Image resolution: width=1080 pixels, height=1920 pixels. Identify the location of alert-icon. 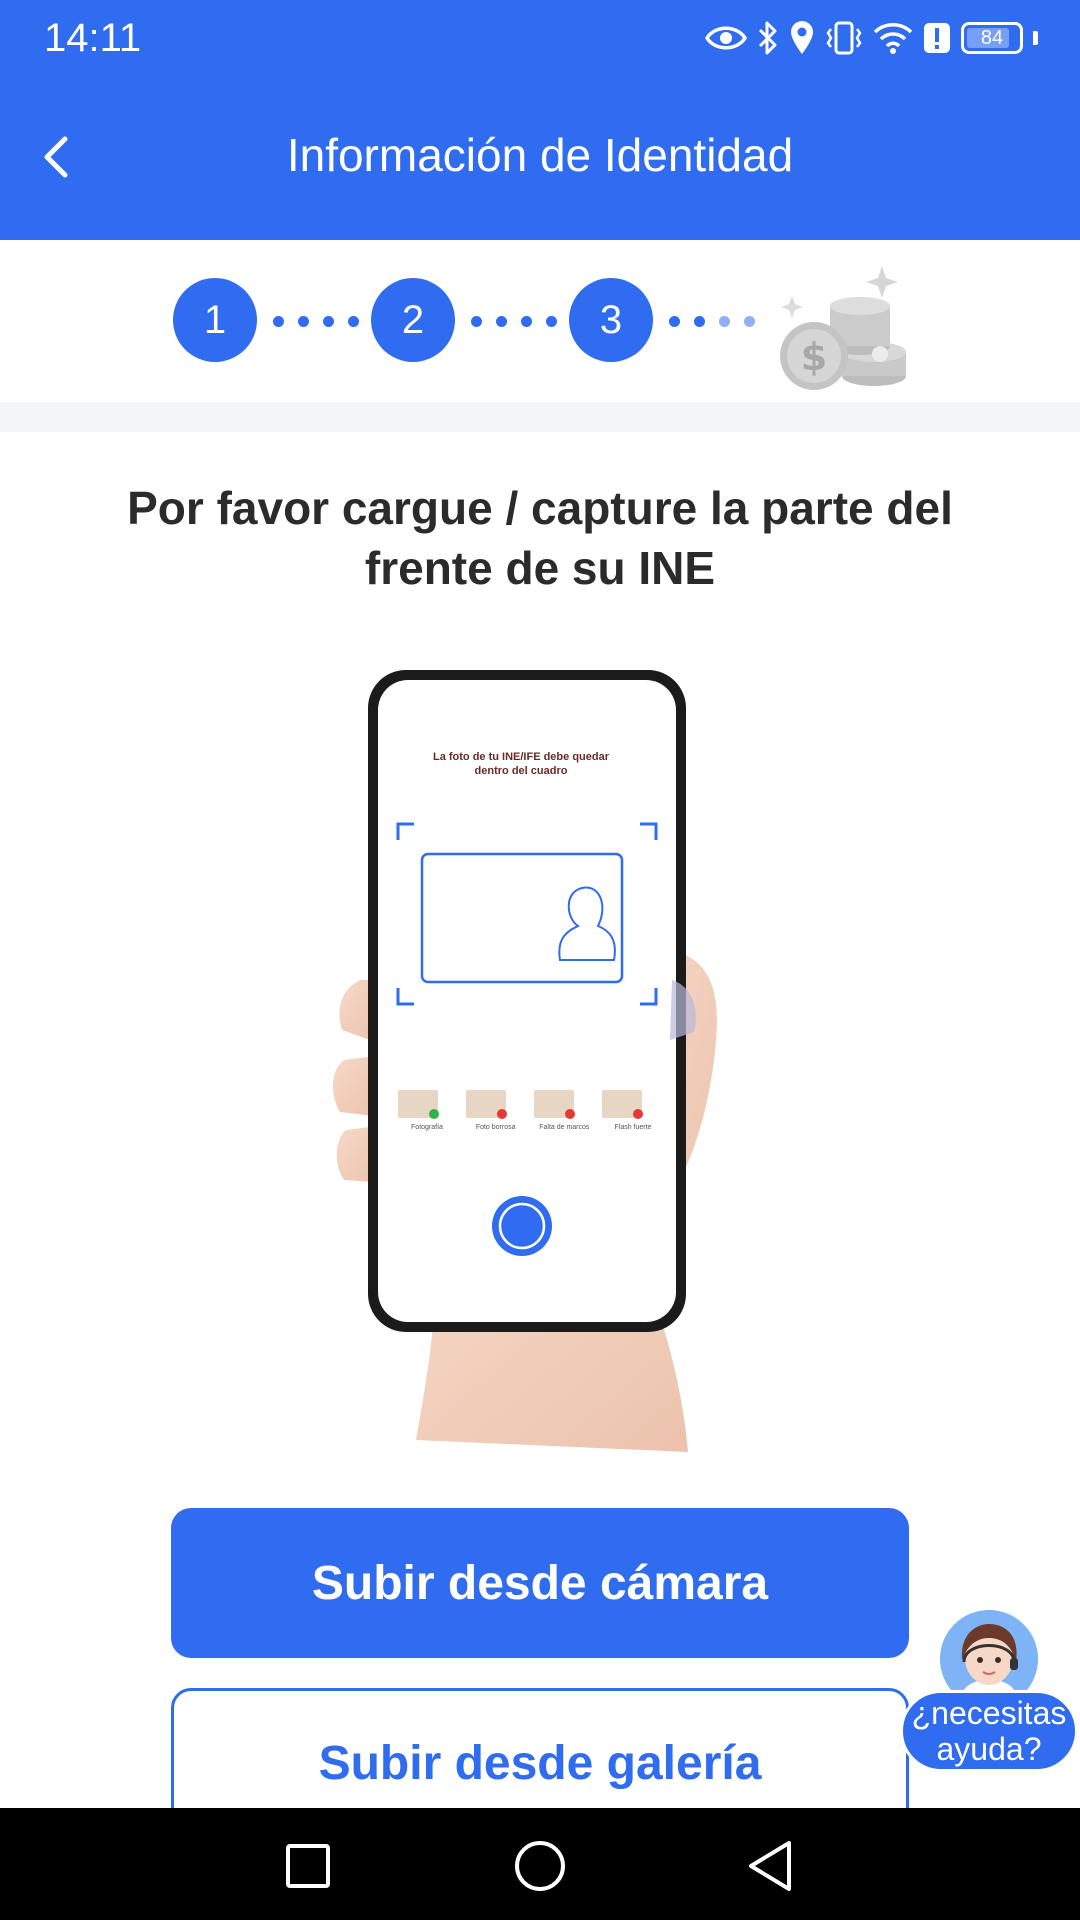
(937, 38).